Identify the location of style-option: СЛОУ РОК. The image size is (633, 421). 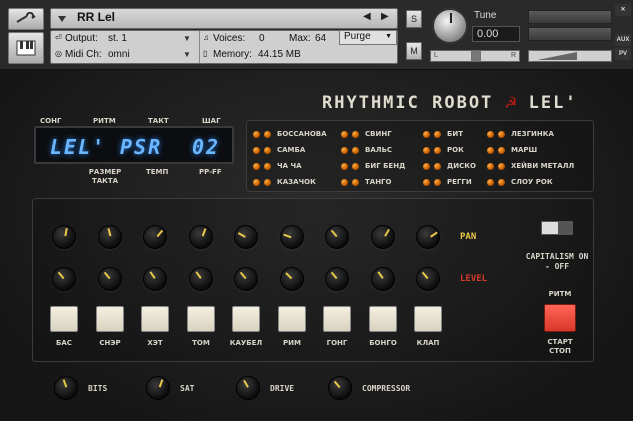
(520, 182).